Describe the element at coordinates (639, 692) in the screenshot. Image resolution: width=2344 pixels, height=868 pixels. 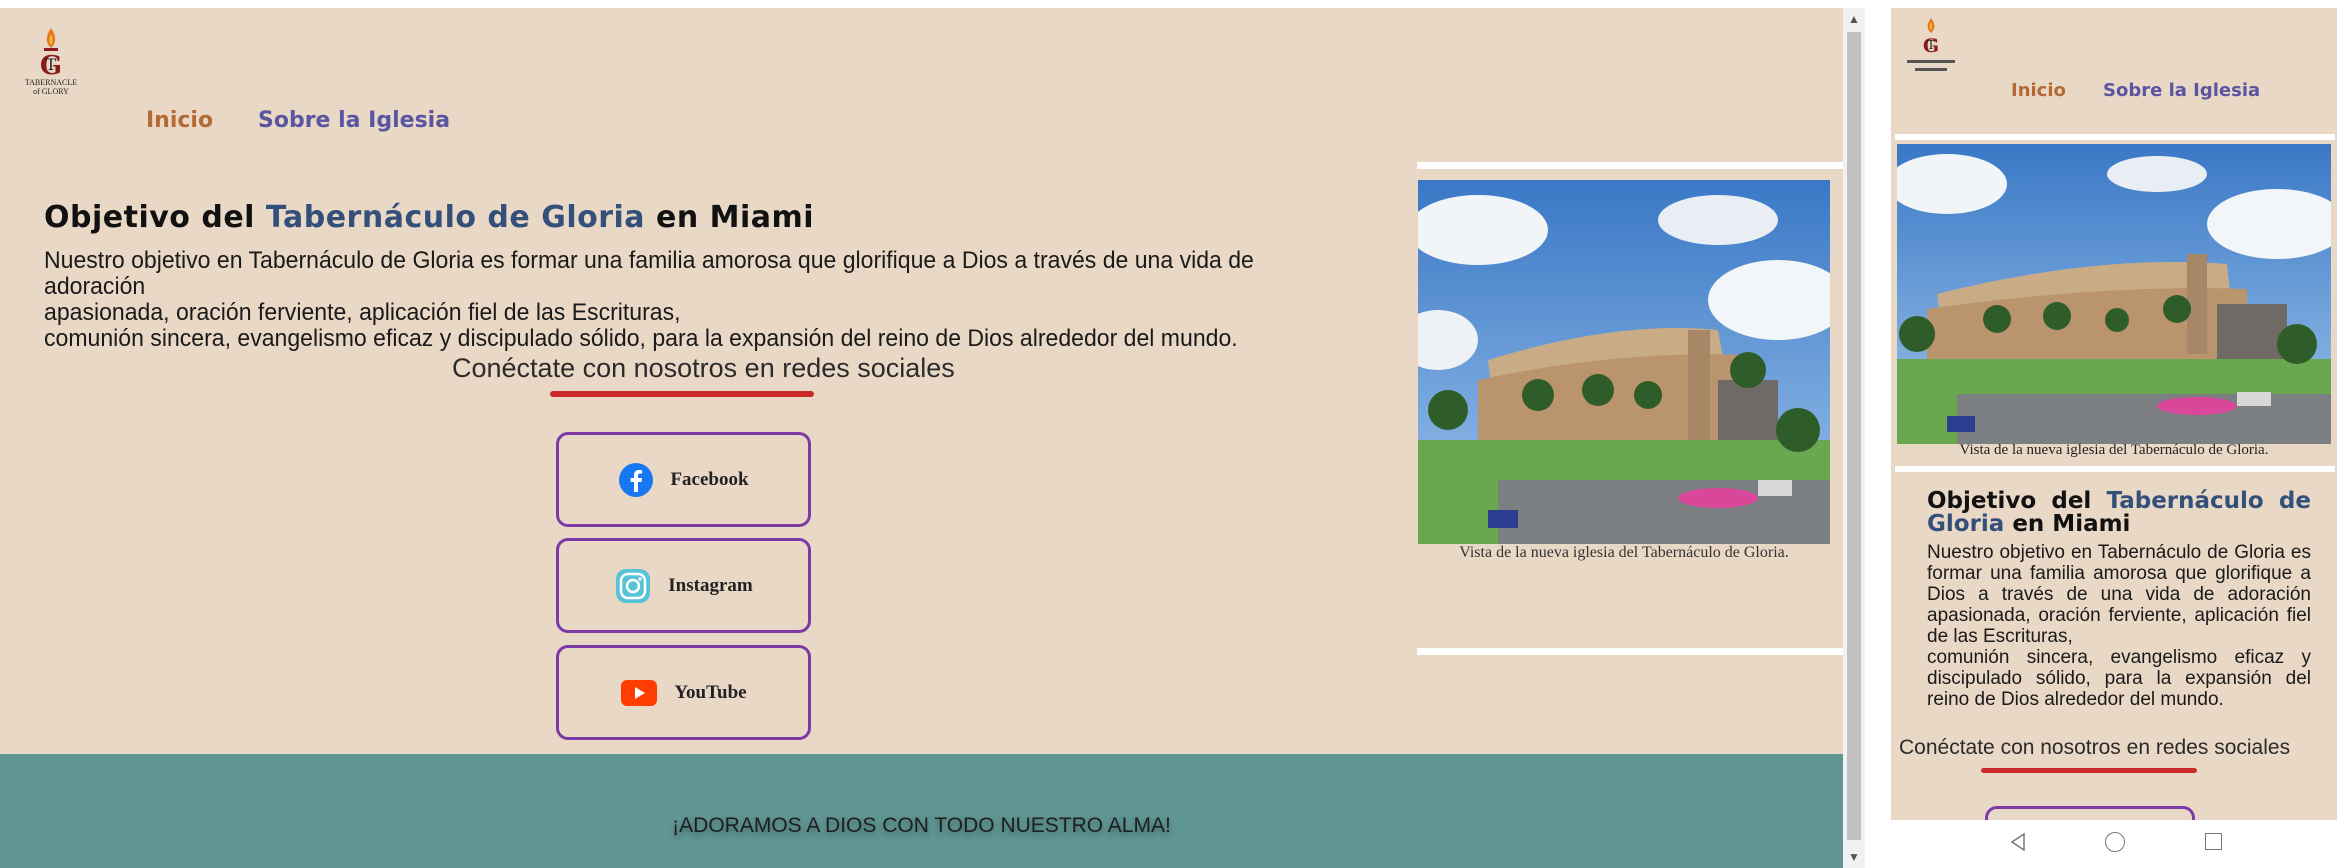
I see `youtube-icon` at that location.